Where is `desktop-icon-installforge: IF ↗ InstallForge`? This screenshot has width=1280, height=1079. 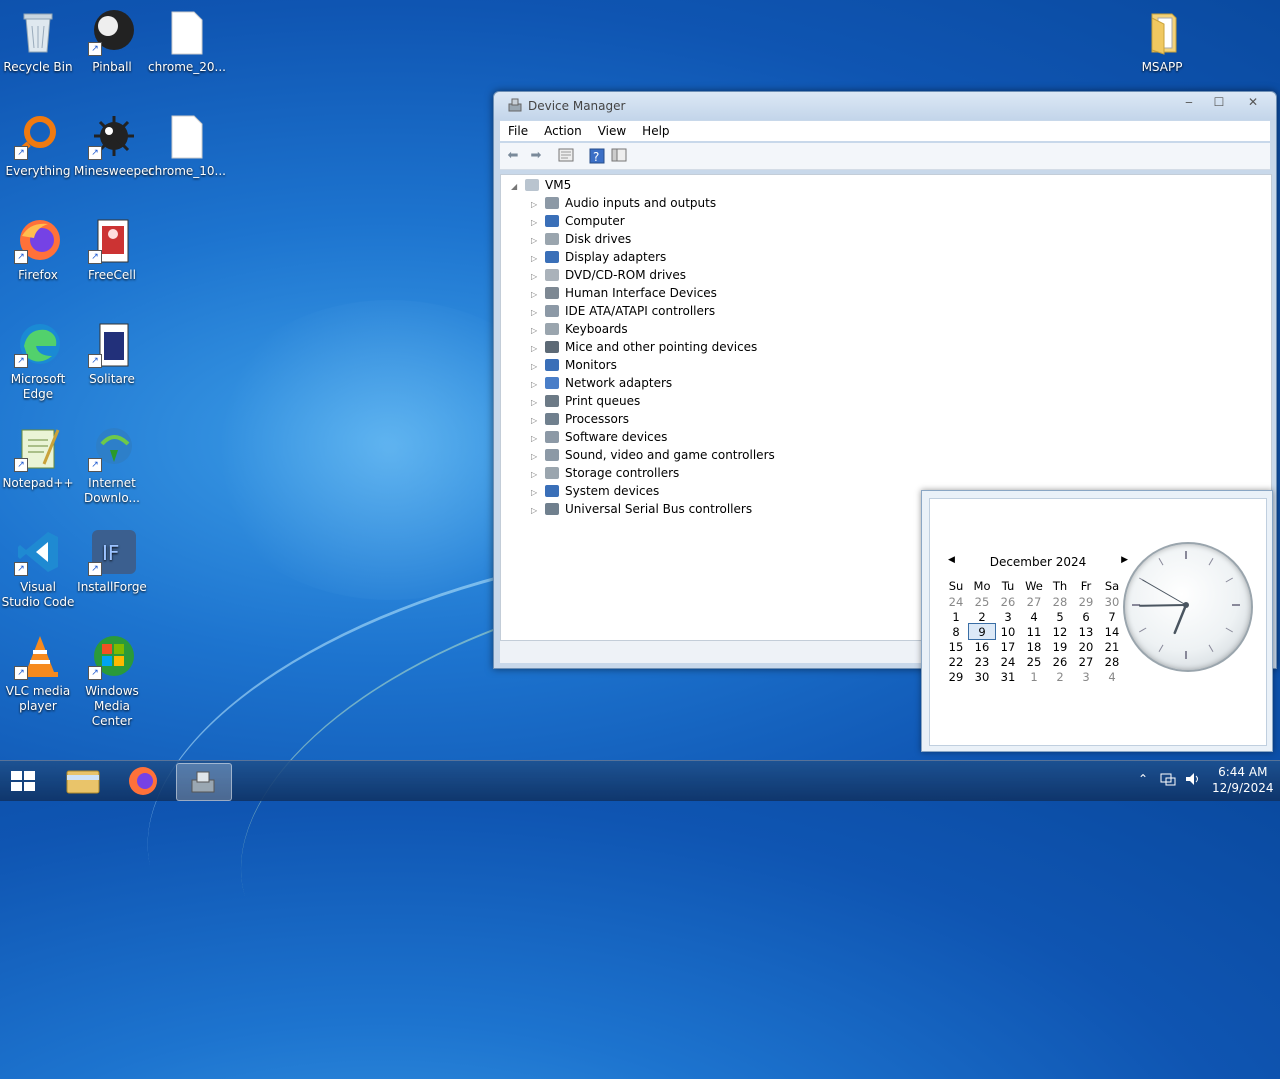 desktop-icon-installforge: IF ↗ InstallForge is located at coordinates (112, 559).